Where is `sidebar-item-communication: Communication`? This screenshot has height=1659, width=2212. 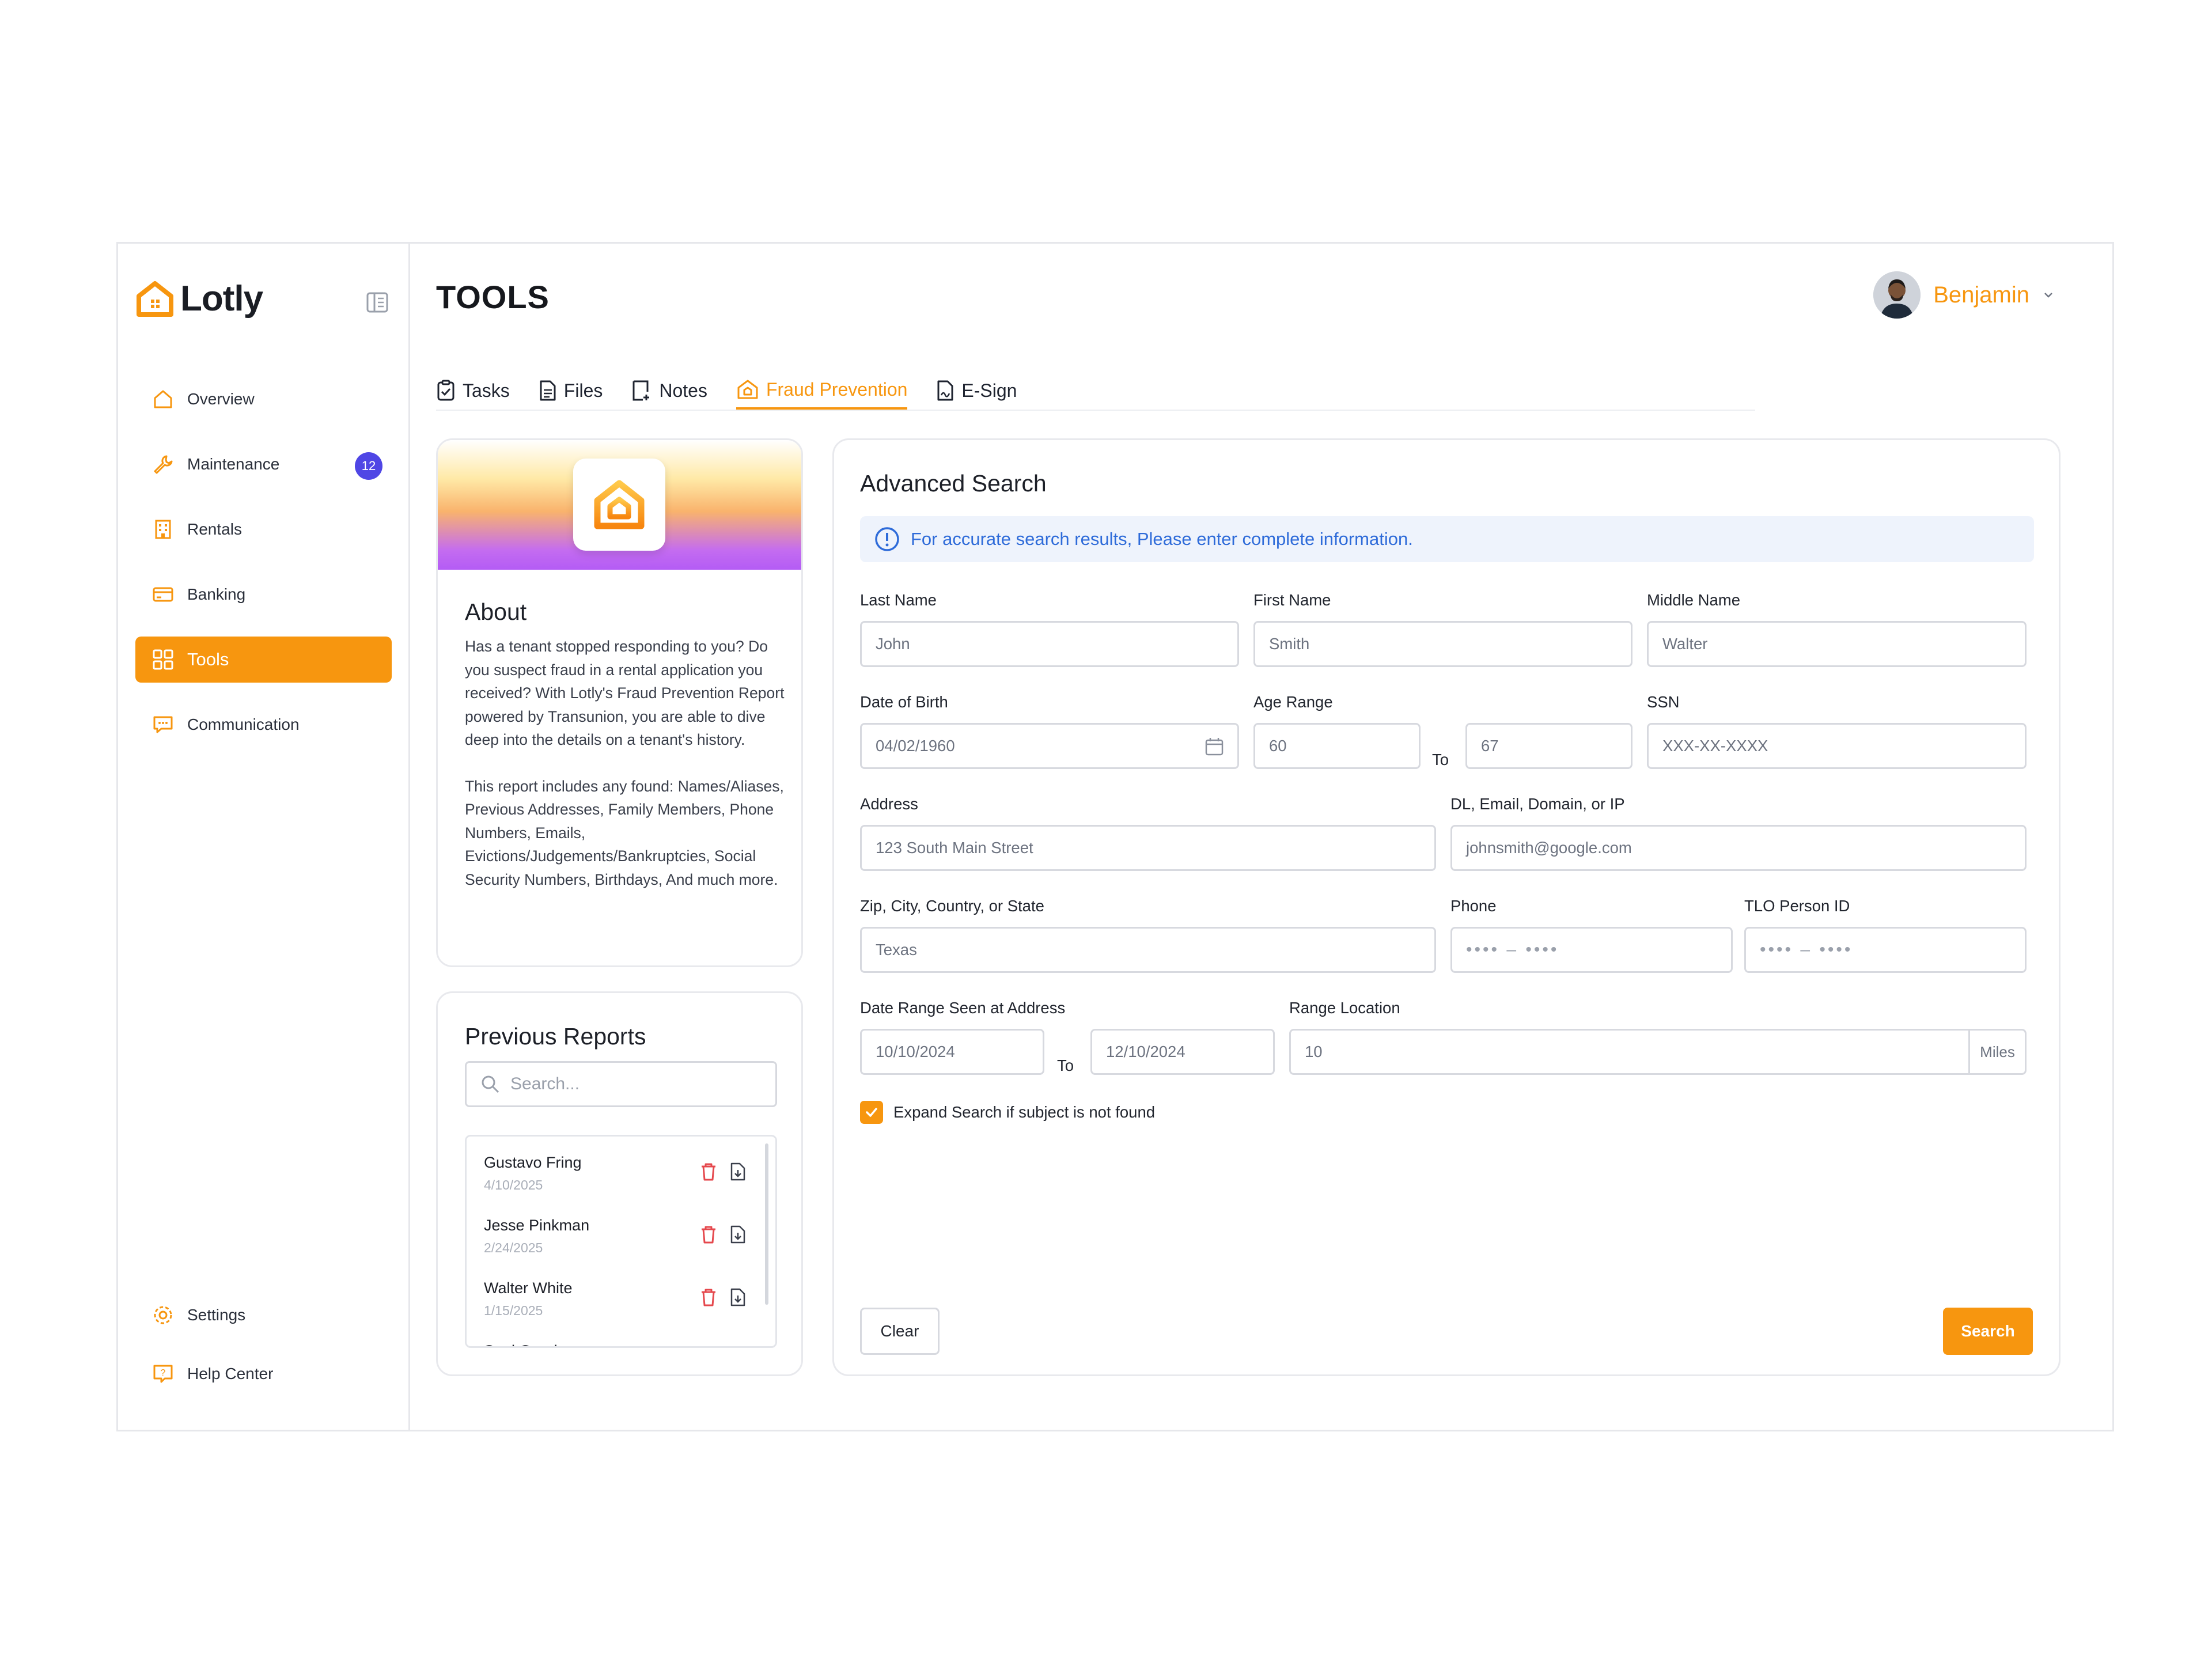
sidebar-item-communication: Communication is located at coordinates (263, 725).